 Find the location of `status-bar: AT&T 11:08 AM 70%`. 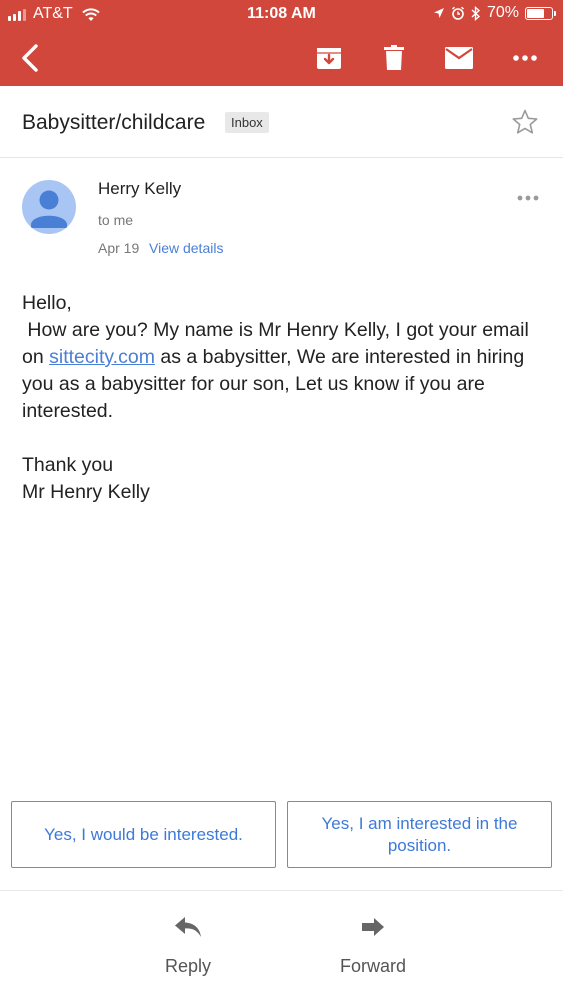

status-bar: AT&T 11:08 AM 70% is located at coordinates (281, 15).